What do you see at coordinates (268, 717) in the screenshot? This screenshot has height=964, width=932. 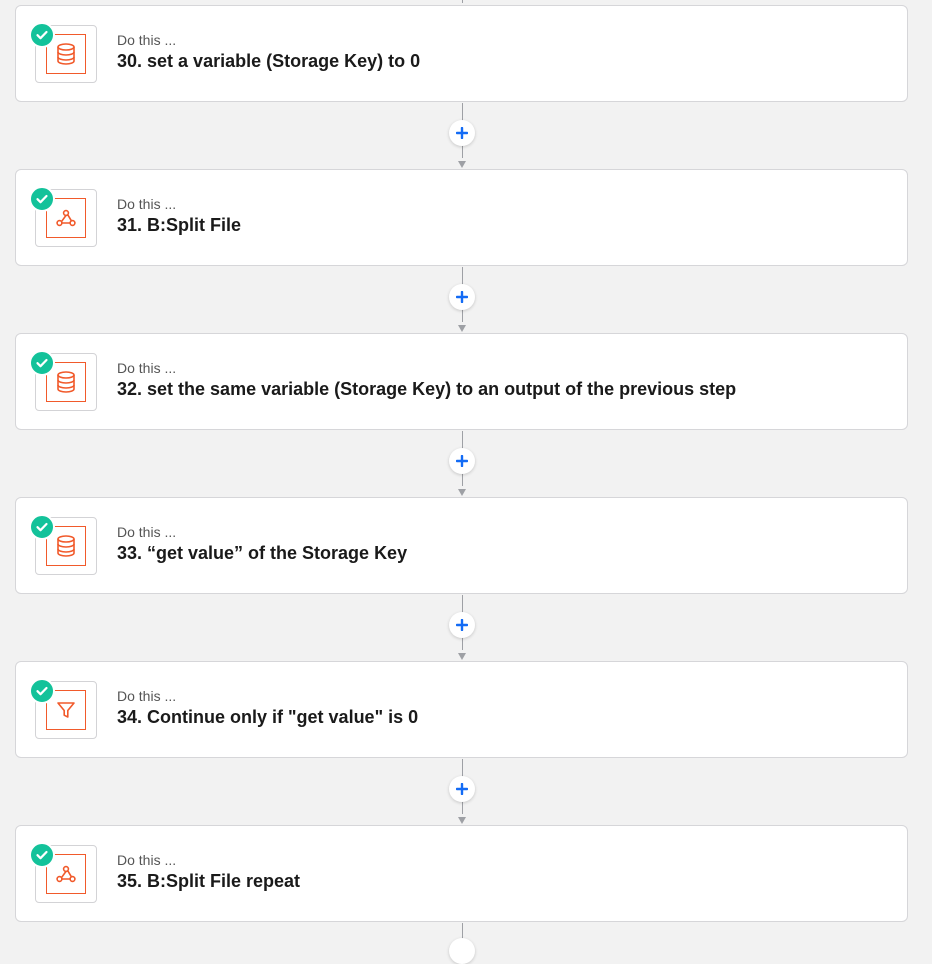 I see `step-title: 34. Continue only if "get value" is 0` at bounding box center [268, 717].